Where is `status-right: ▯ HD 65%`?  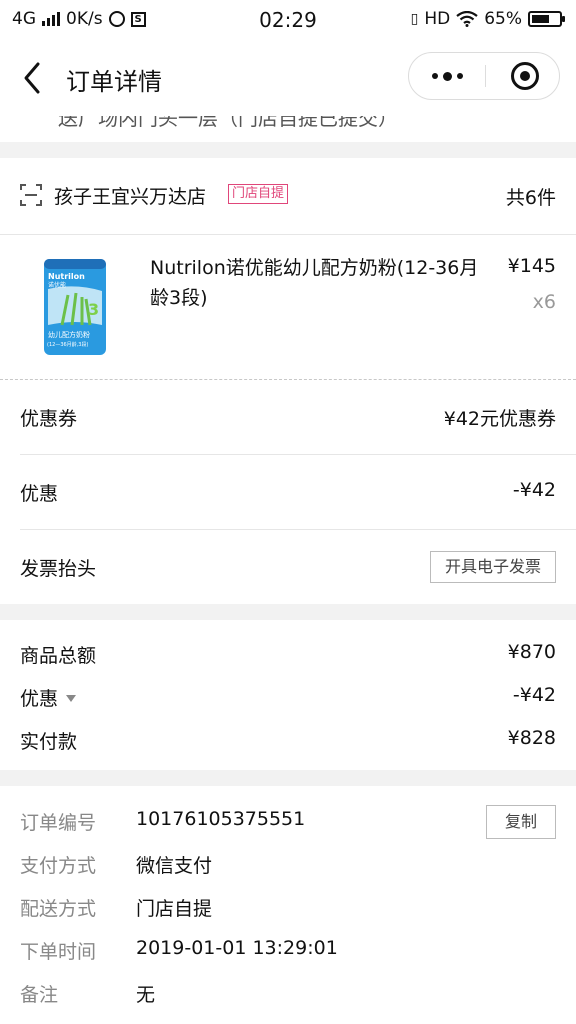 status-right: ▯ HD 65% is located at coordinates (487, 19).